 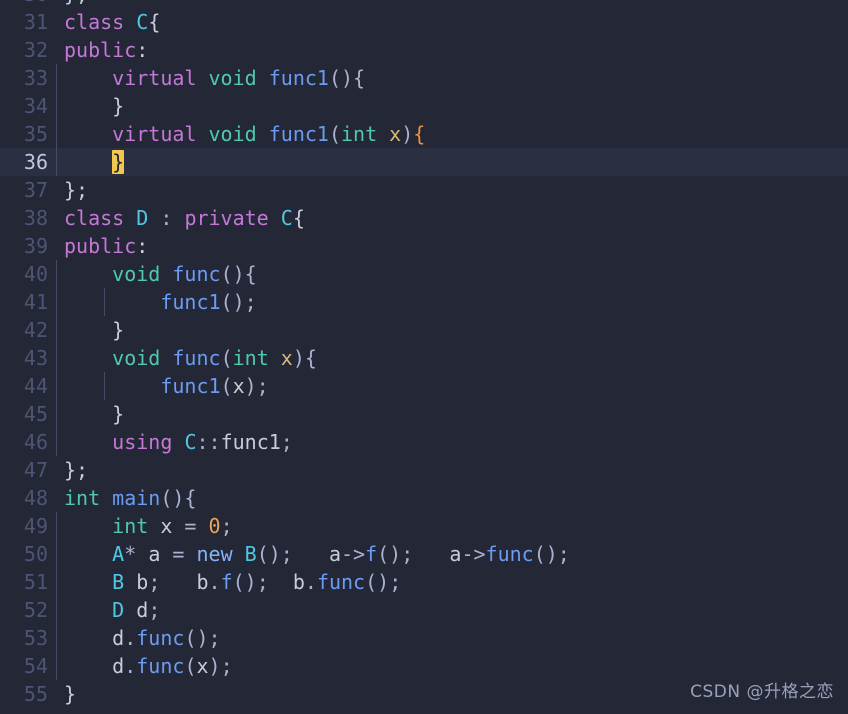 What do you see at coordinates (136, 554) in the screenshot?
I see `code-token: *` at bounding box center [136, 554].